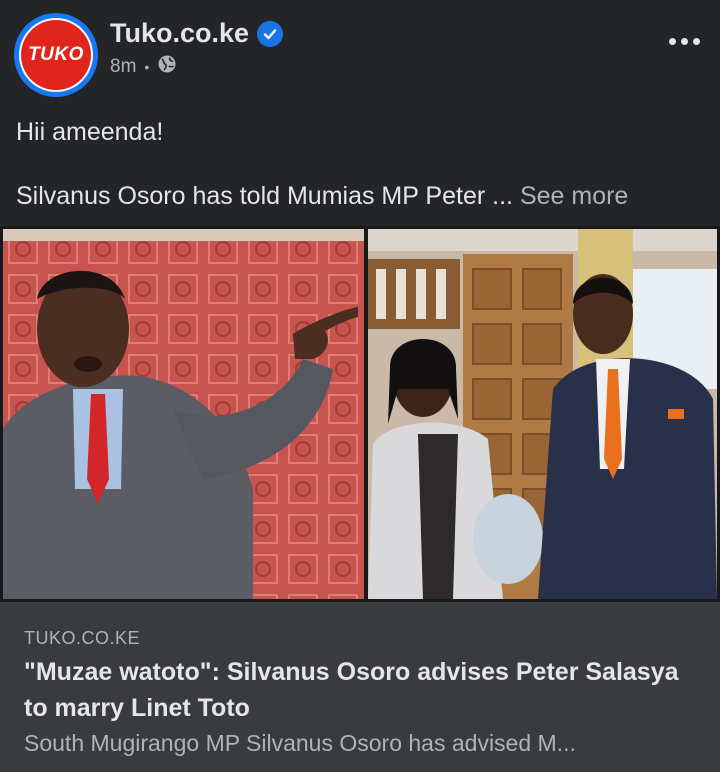 This screenshot has width=720, height=772. Describe the element at coordinates (270, 33) in the screenshot. I see `verified-badge-icon` at that location.